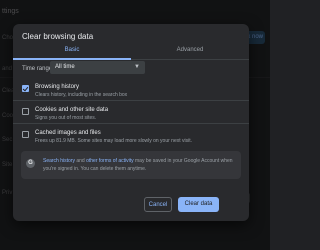 This screenshot has height=250, width=320. Describe the element at coordinates (72, 110) in the screenshot. I see `option-title: Cookies and other site data` at that location.